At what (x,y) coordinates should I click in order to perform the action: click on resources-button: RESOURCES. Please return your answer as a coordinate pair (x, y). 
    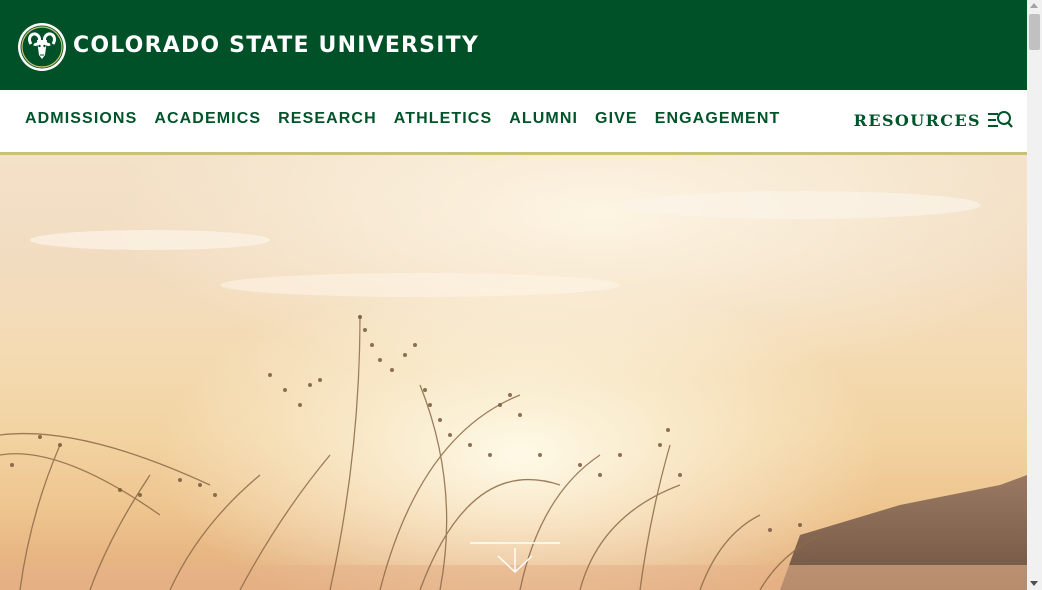
    Looking at the image, I should click on (933, 120).